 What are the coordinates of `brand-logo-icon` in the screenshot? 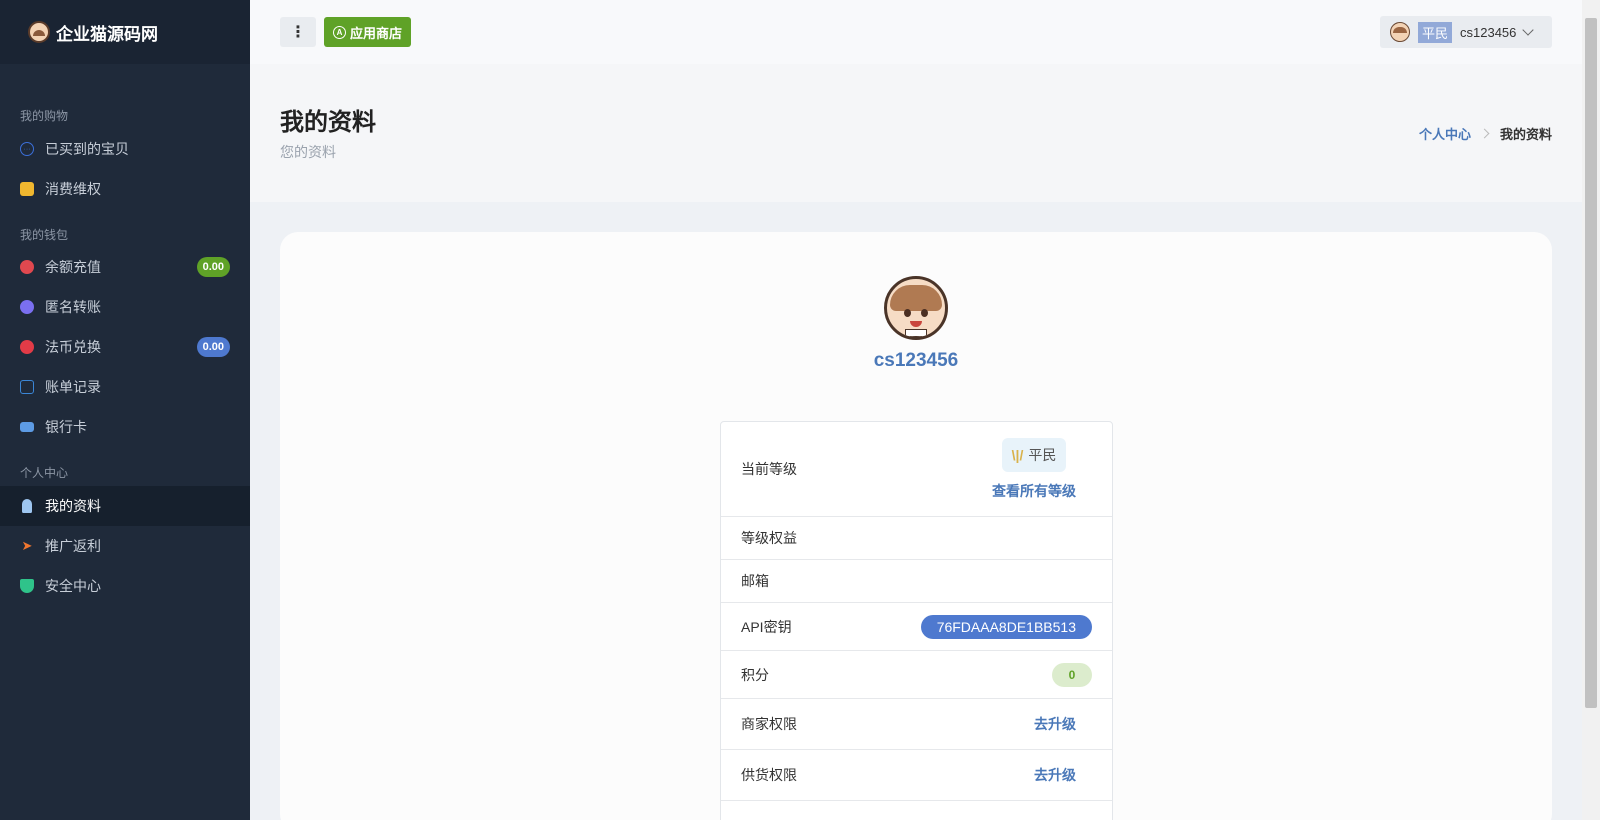 It's located at (39, 32).